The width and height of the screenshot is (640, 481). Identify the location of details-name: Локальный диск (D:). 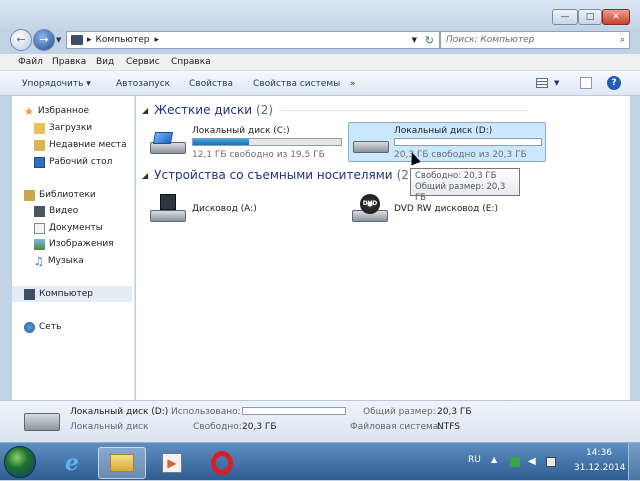
(119, 412).